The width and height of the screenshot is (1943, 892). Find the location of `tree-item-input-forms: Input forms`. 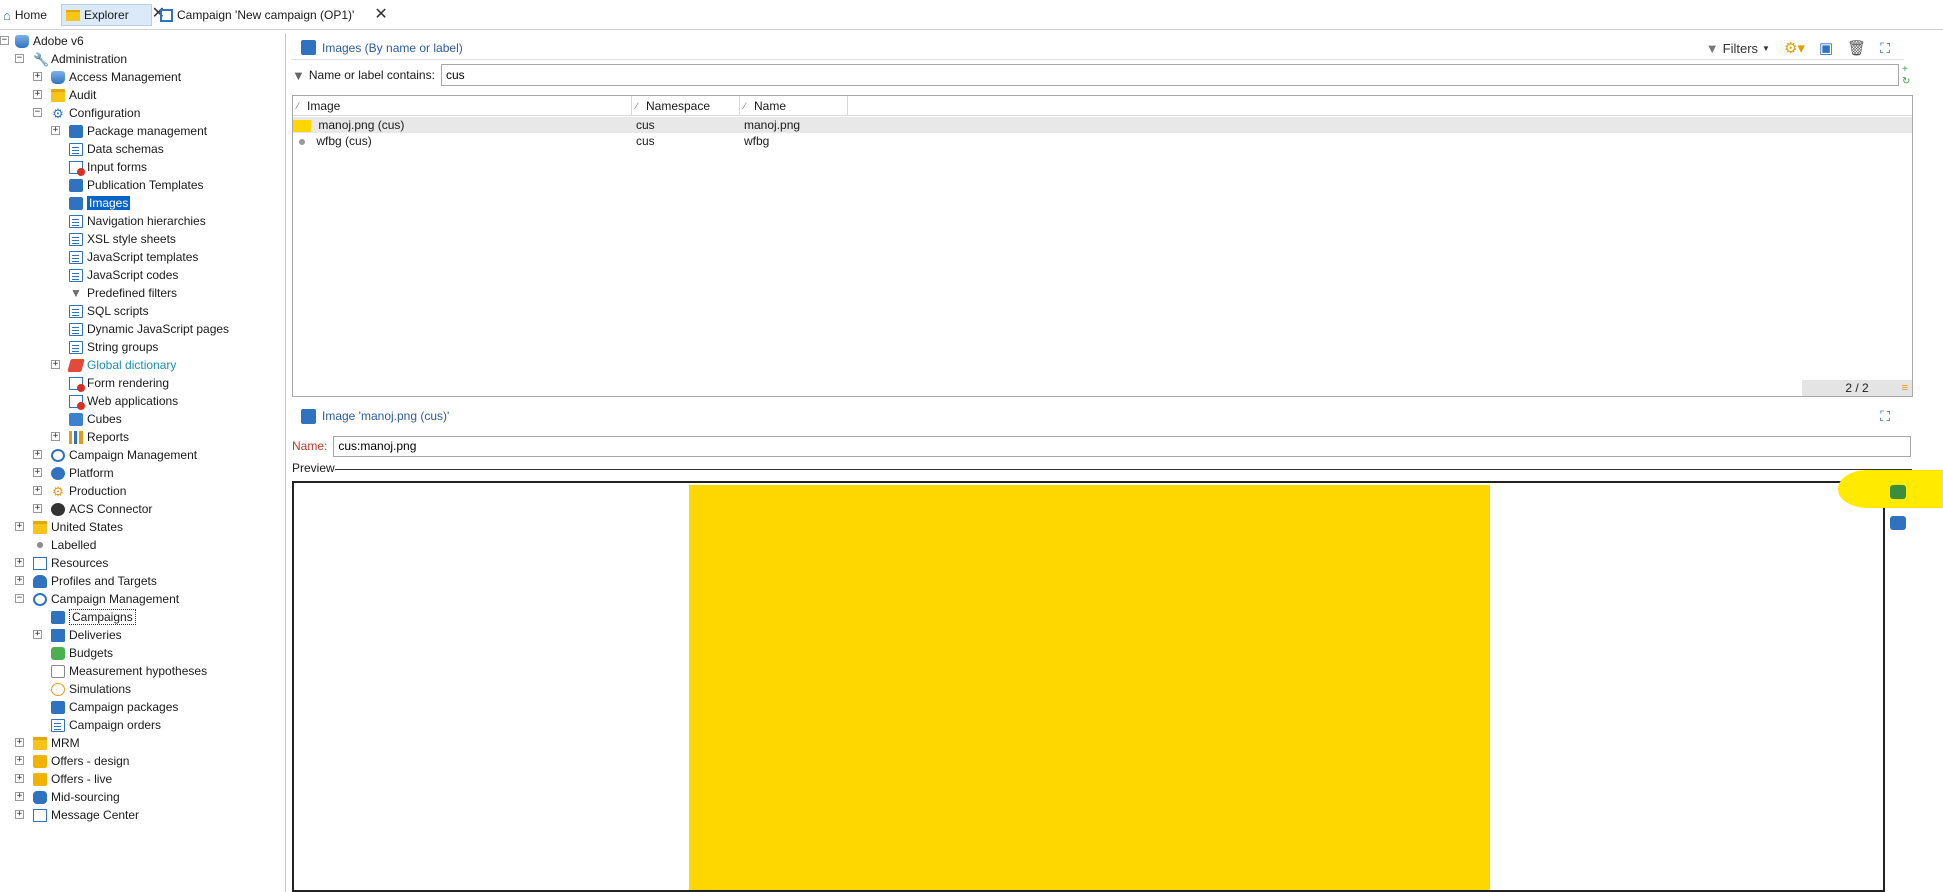

tree-item-input-forms: Input forms is located at coordinates (108, 167).